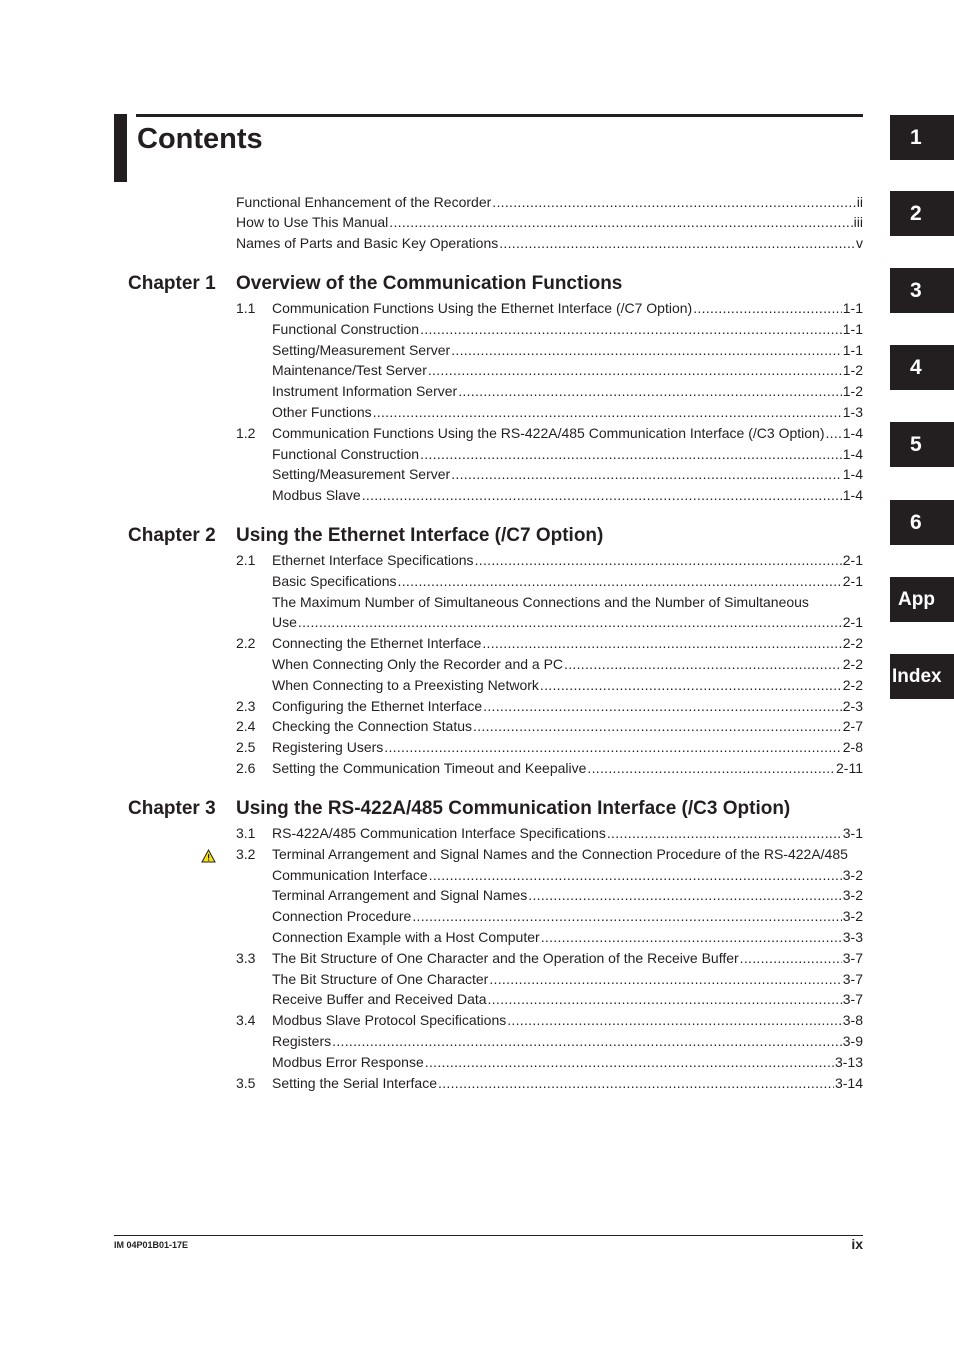 The image size is (954, 1350). I want to click on footer-rule, so click(488, 1235).